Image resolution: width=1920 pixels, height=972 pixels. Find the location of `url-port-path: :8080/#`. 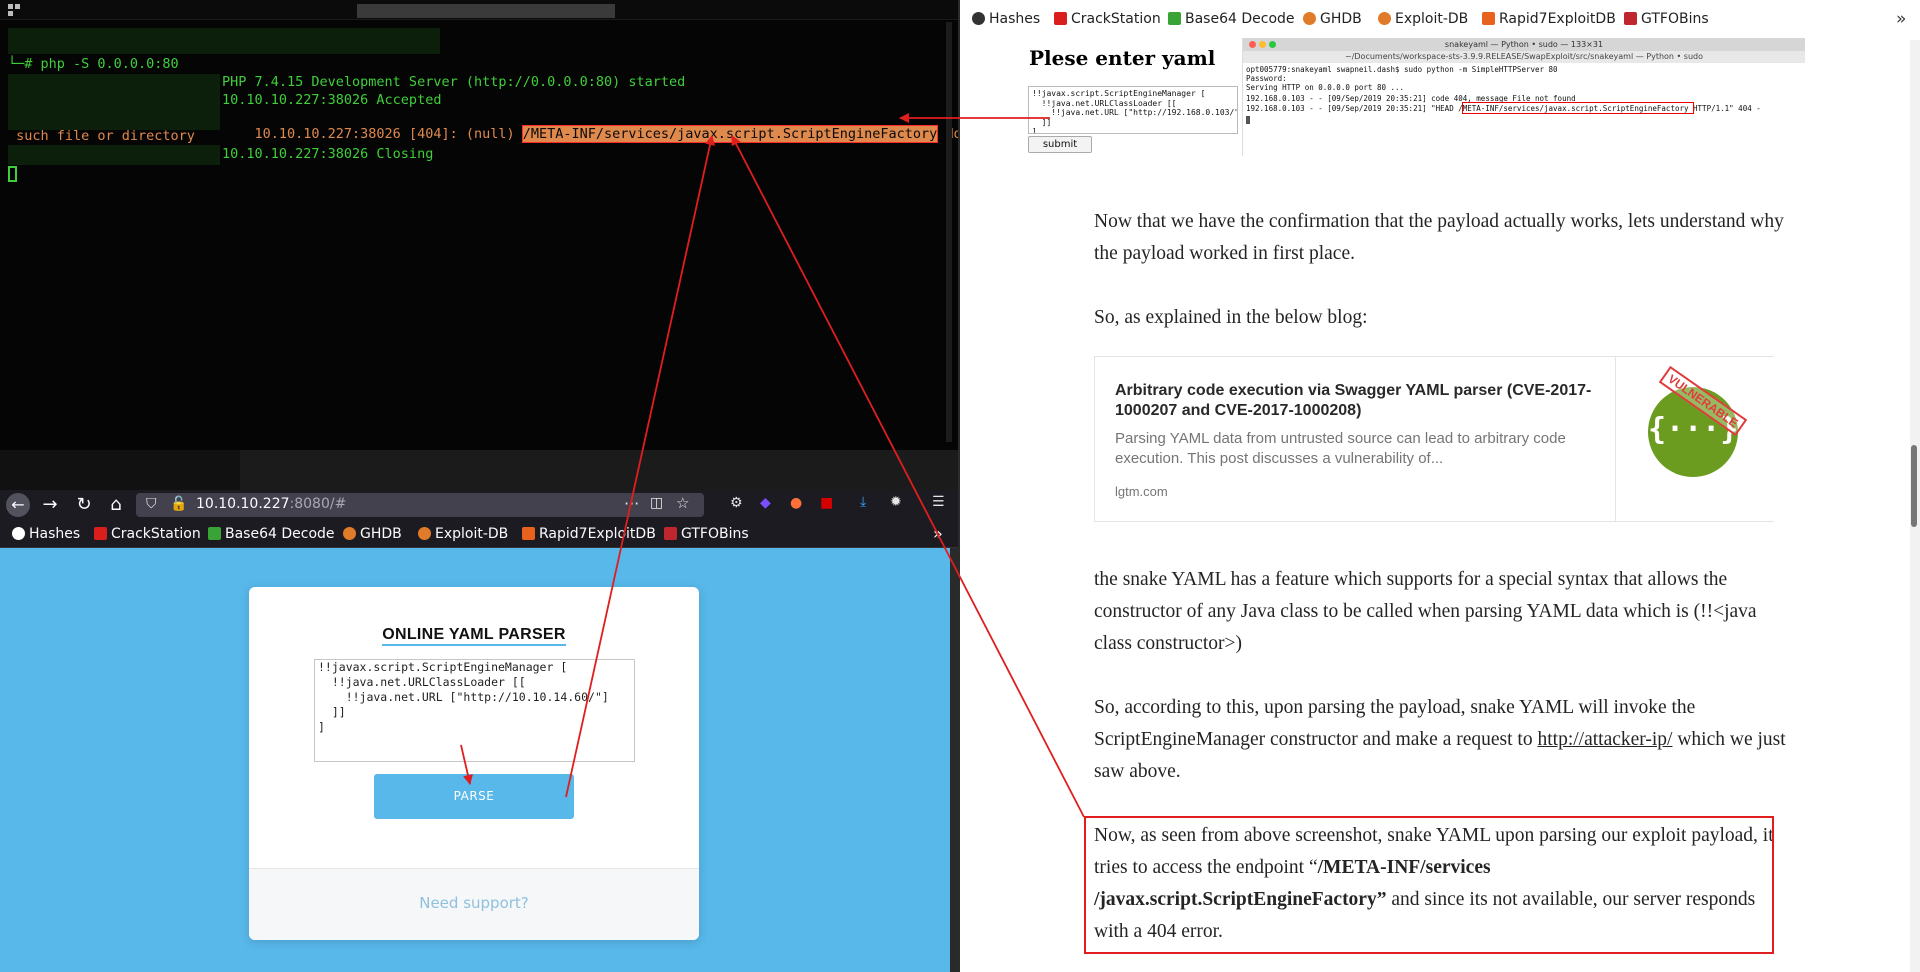

url-port-path: :8080/# is located at coordinates (318, 504).